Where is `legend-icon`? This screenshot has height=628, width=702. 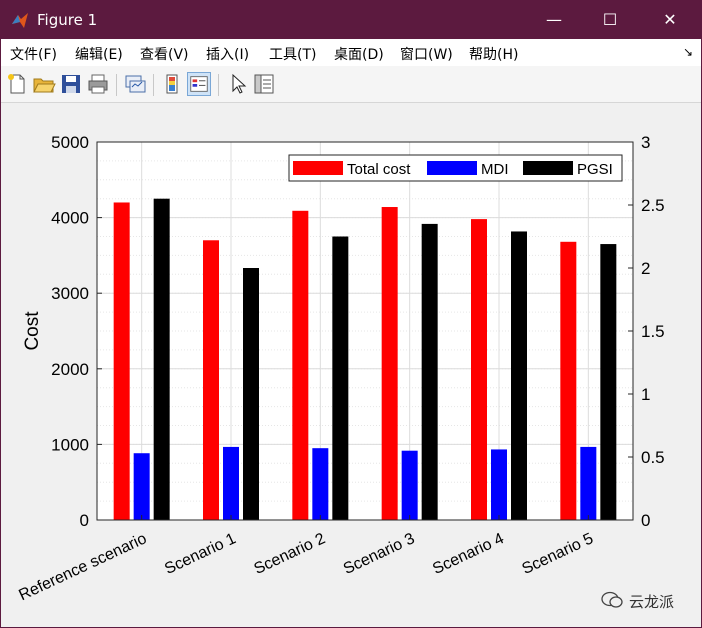
legend-icon is located at coordinates (199, 84).